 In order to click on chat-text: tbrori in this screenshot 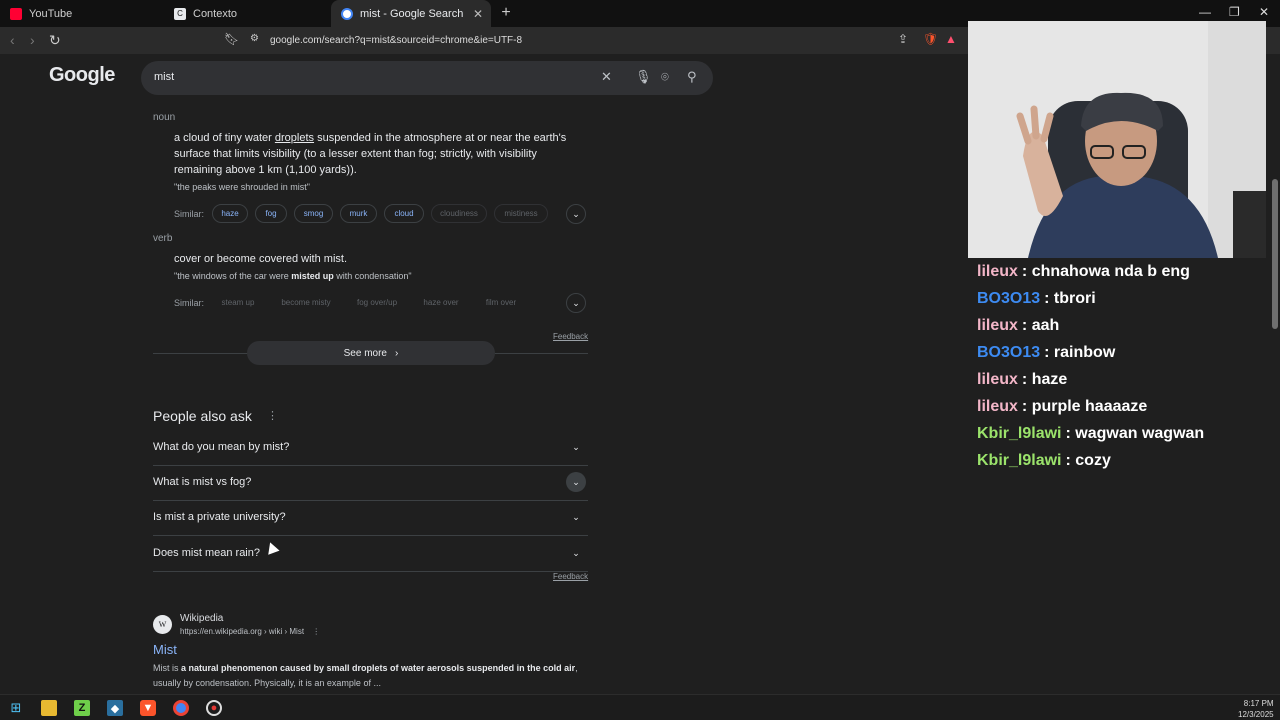, I will do `click(1074, 298)`.